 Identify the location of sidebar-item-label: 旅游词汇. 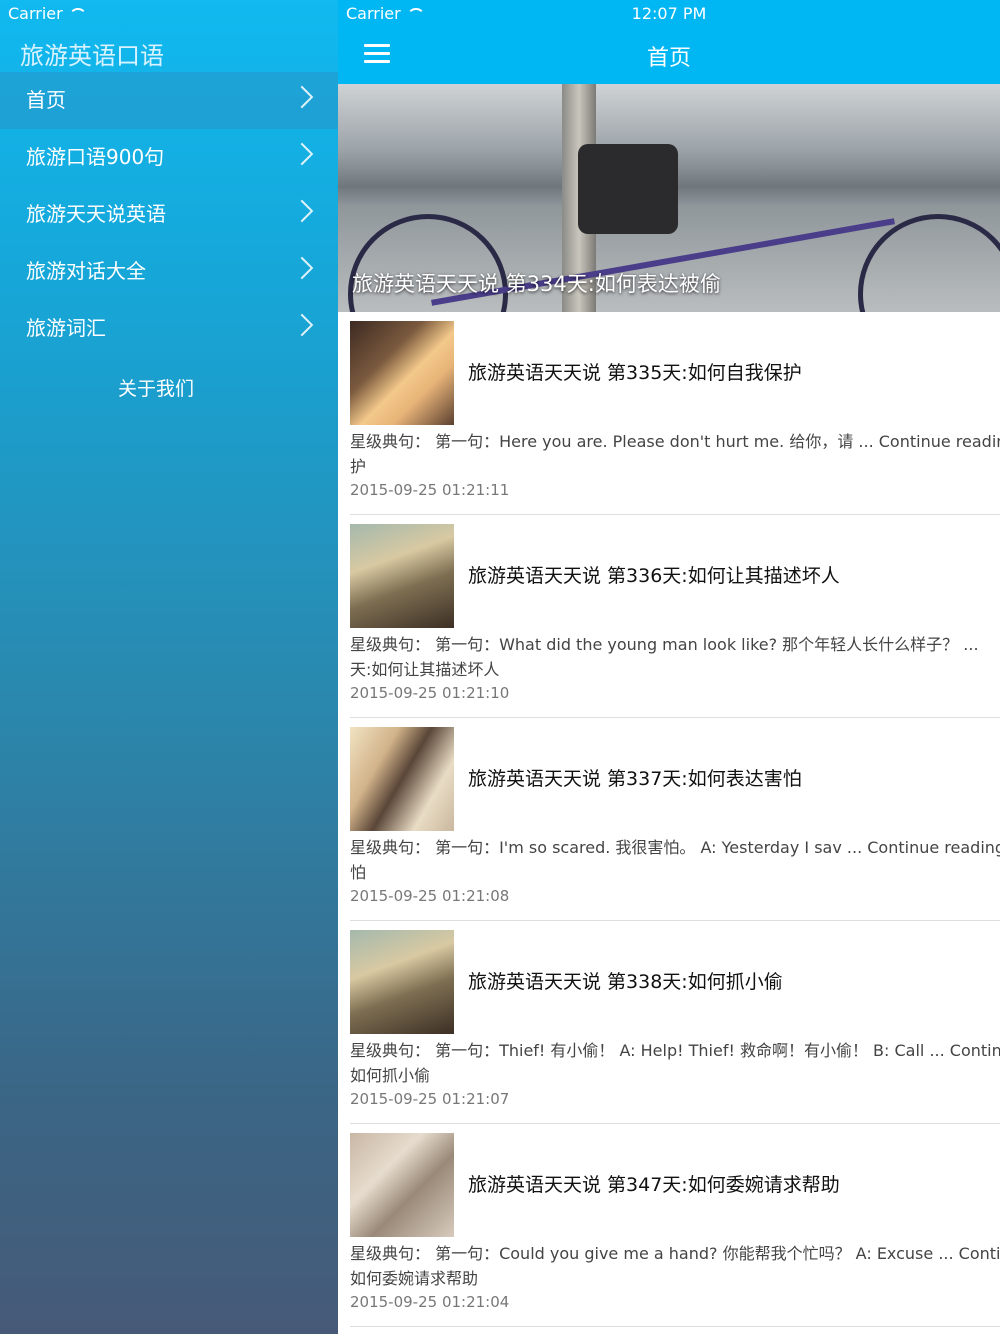
(66, 328).